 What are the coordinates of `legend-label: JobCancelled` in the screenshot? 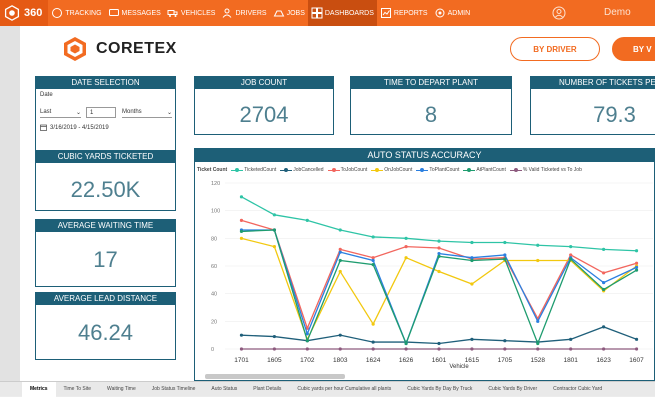 It's located at (308, 170).